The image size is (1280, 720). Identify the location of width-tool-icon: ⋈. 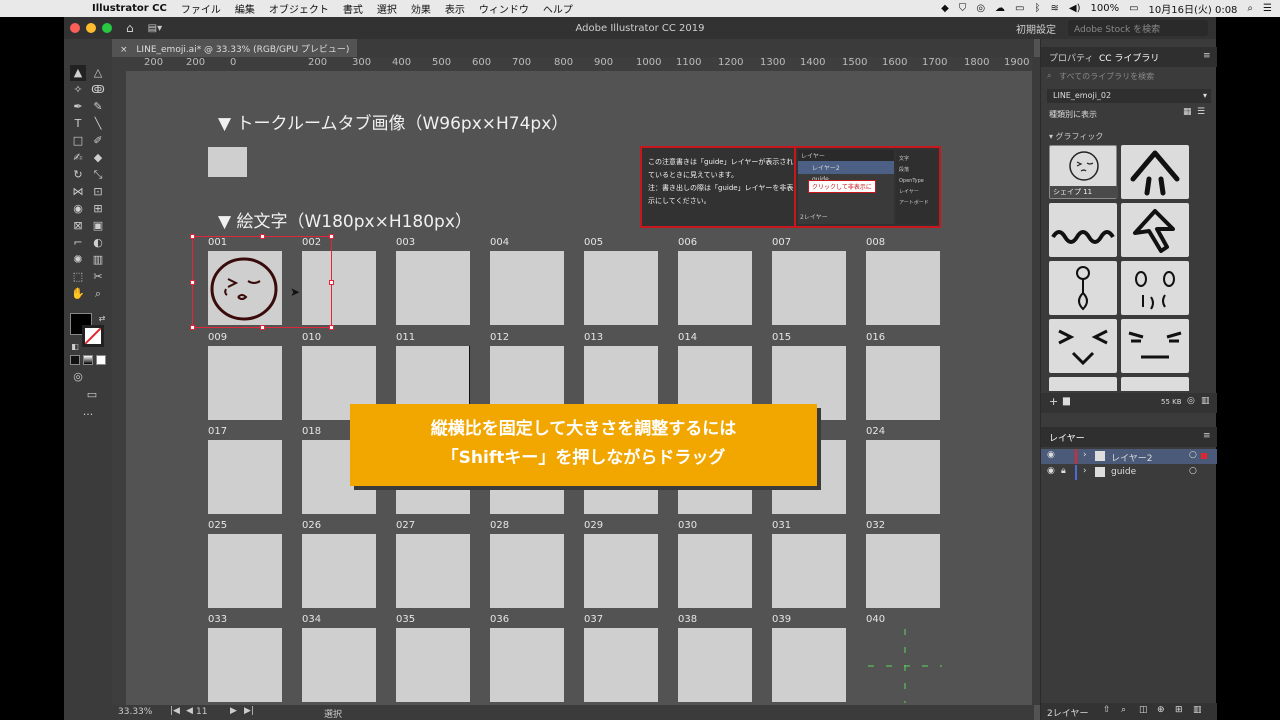
(78, 192).